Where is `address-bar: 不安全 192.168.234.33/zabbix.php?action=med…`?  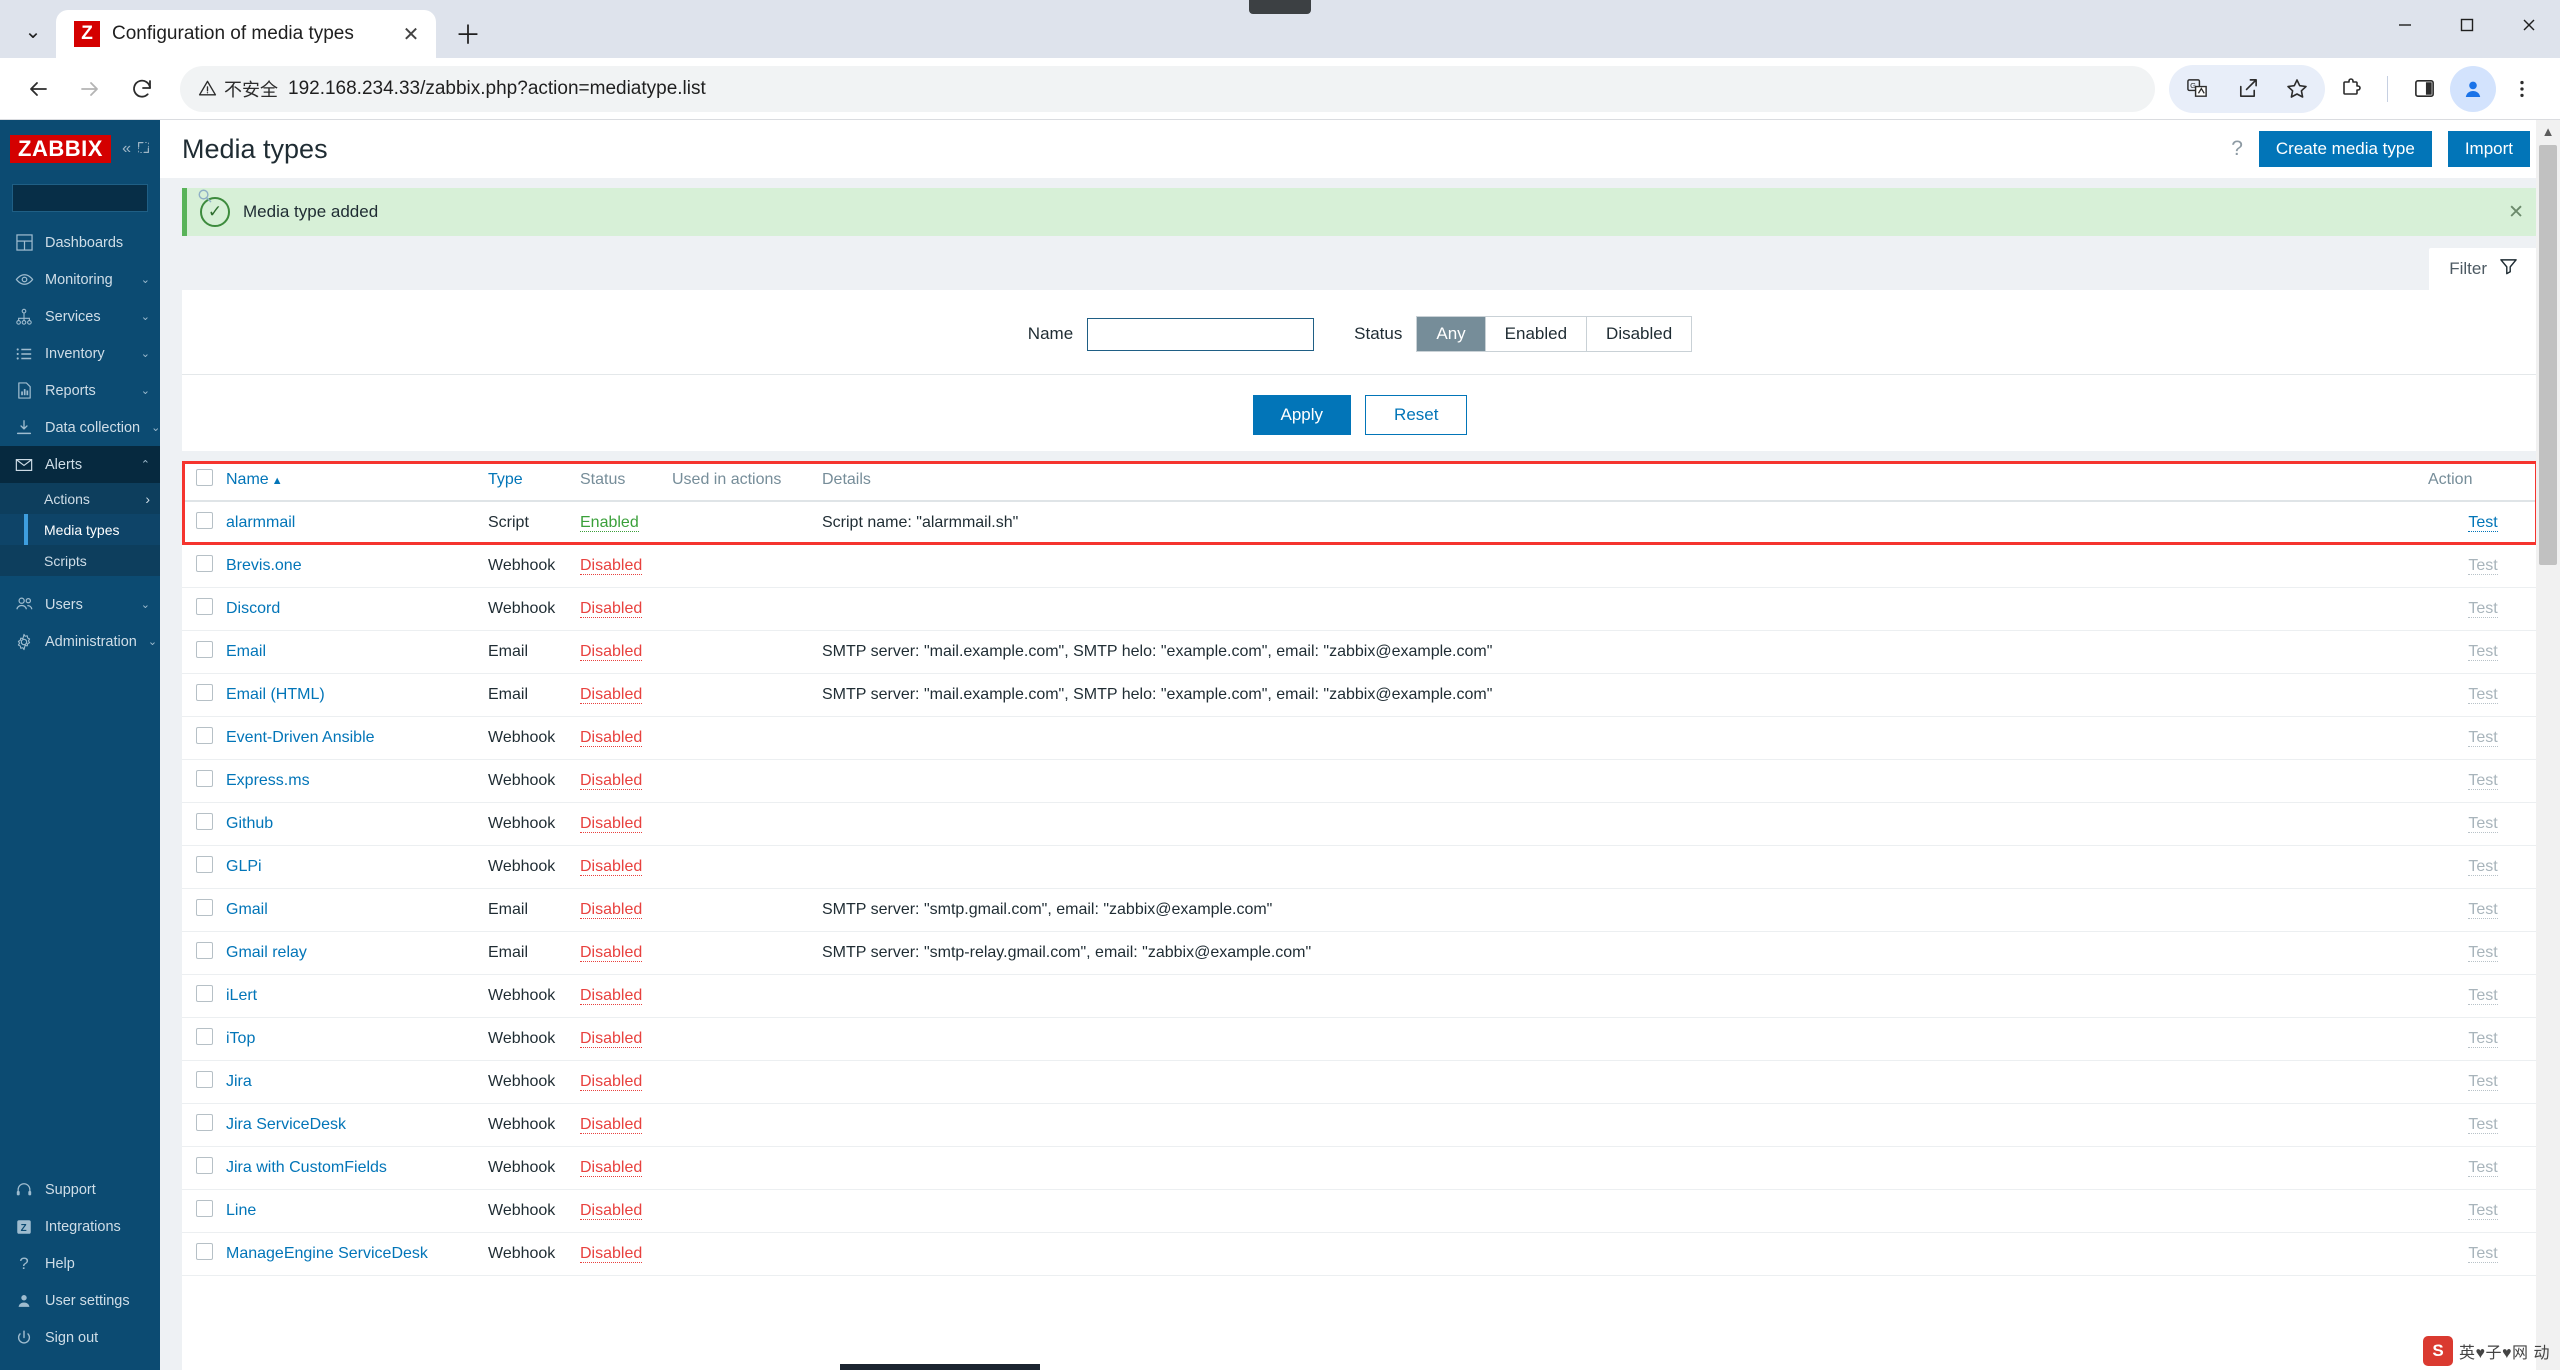 address-bar: 不安全 192.168.234.33/zabbix.php?action=med… is located at coordinates (1167, 88).